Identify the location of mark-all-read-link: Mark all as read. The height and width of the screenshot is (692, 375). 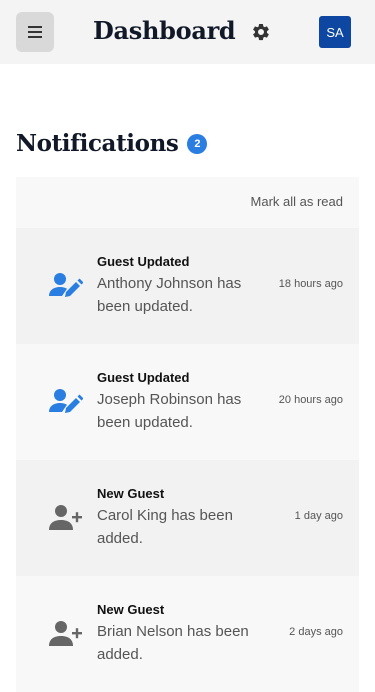
(297, 201).